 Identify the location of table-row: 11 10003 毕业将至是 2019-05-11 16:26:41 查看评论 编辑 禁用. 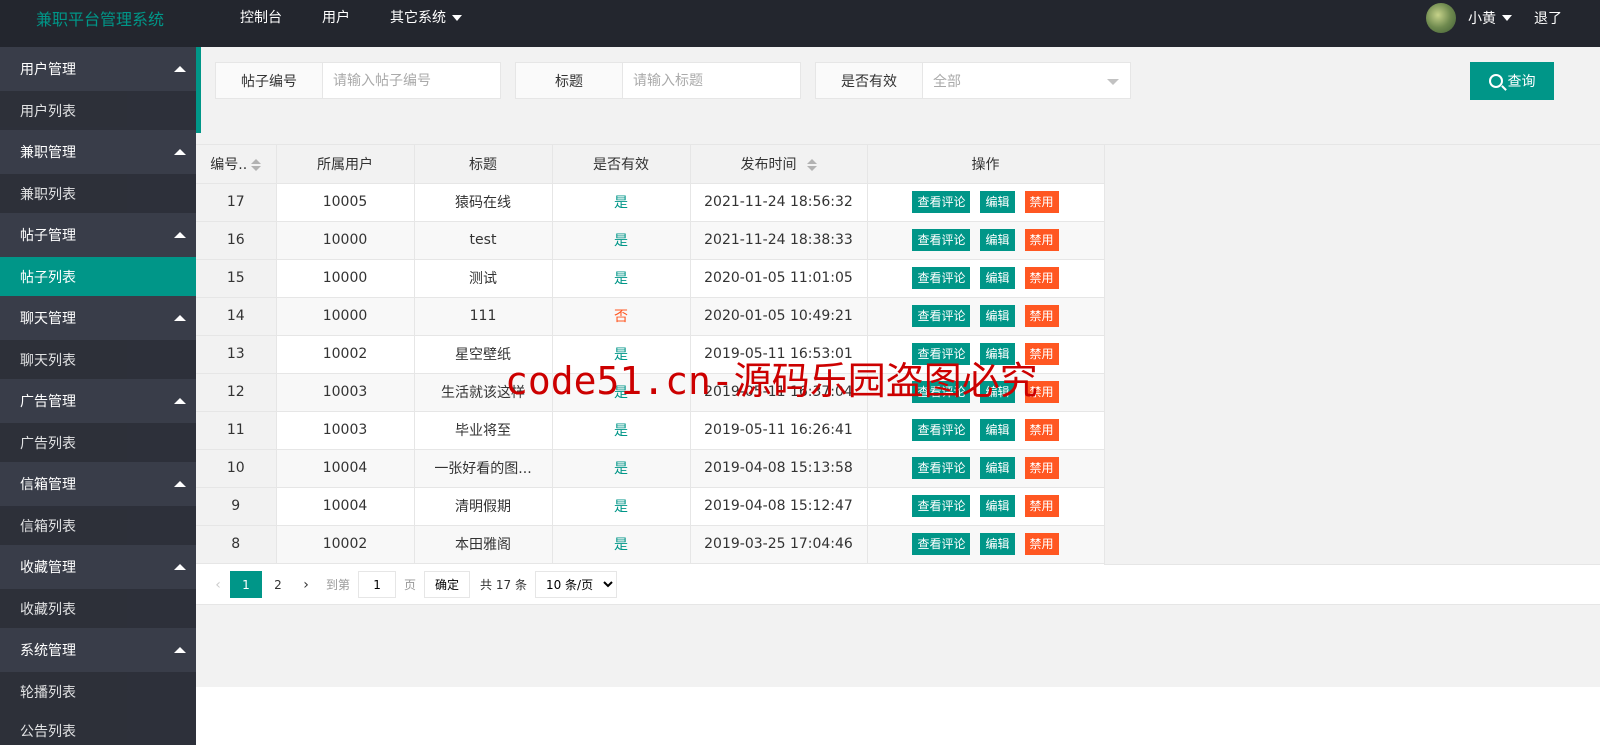
(650, 430).